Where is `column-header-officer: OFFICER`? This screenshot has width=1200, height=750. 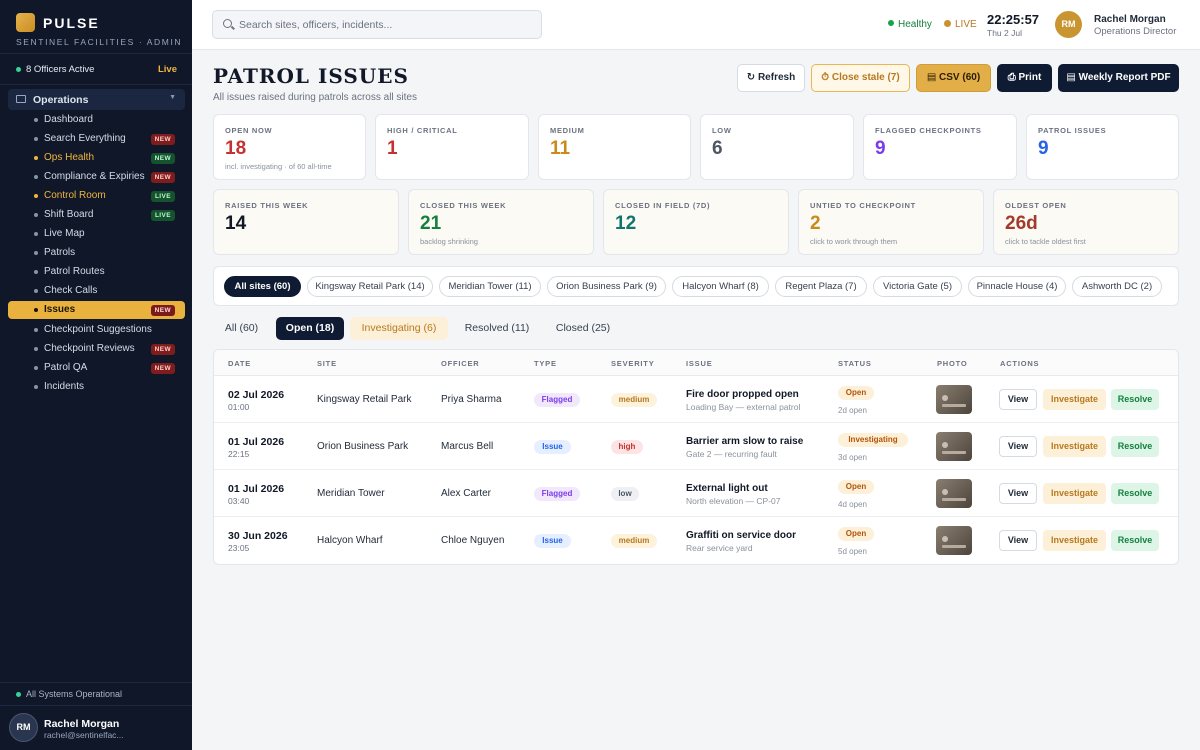 column-header-officer: OFFICER is located at coordinates (460, 363).